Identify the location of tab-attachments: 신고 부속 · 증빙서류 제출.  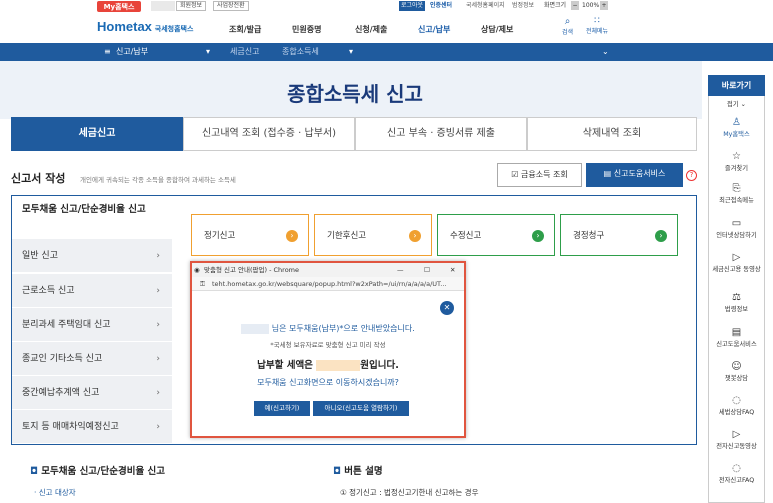
(441, 134).